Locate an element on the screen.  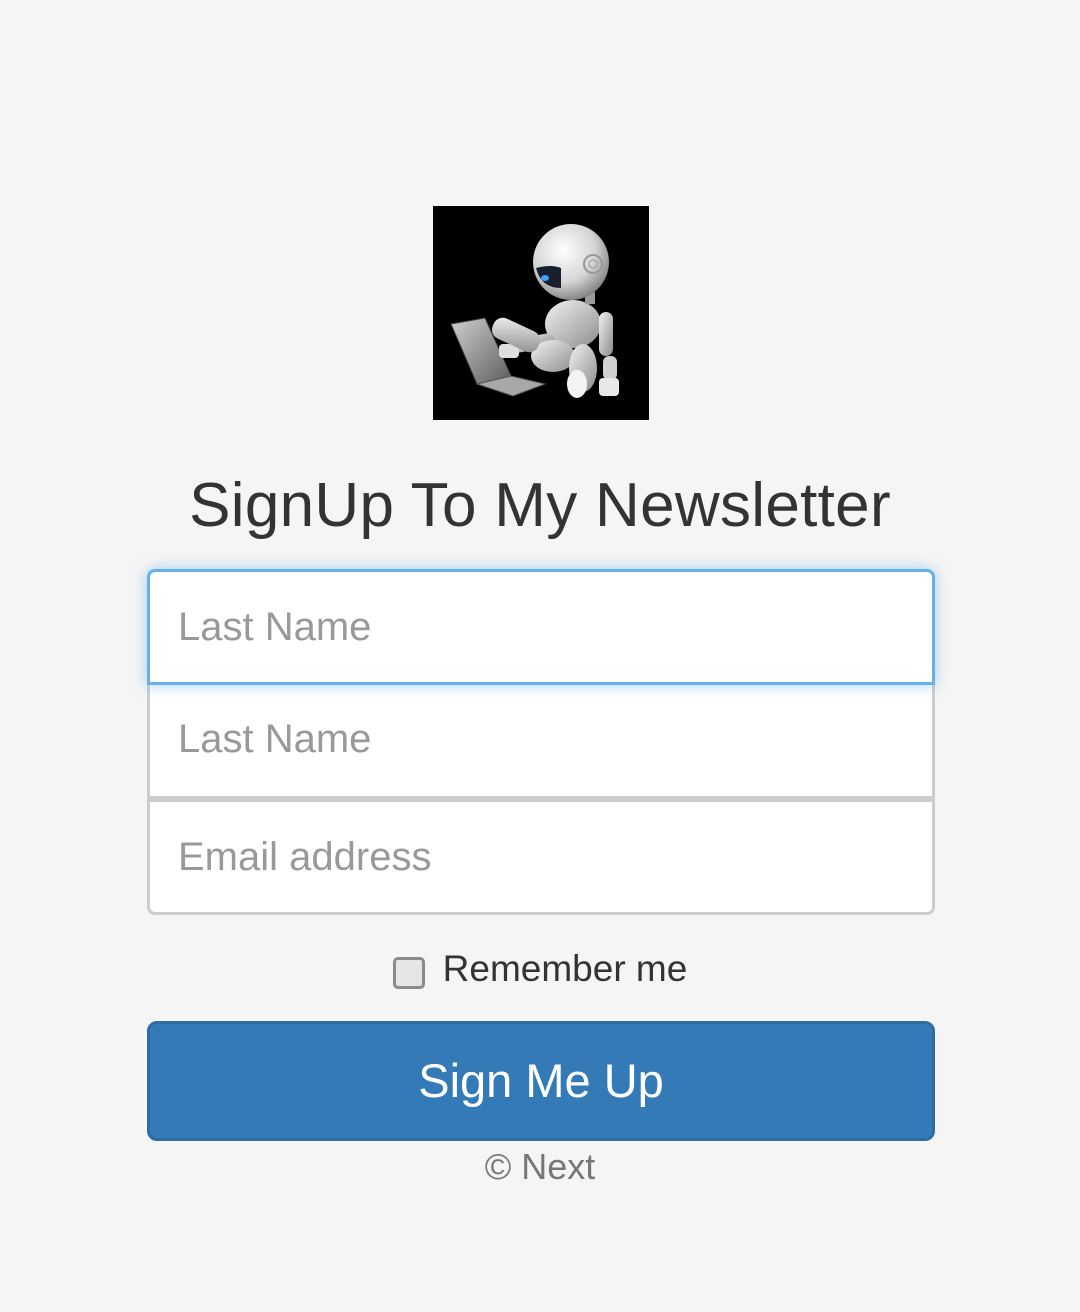
last-name-input is located at coordinates (541, 741).